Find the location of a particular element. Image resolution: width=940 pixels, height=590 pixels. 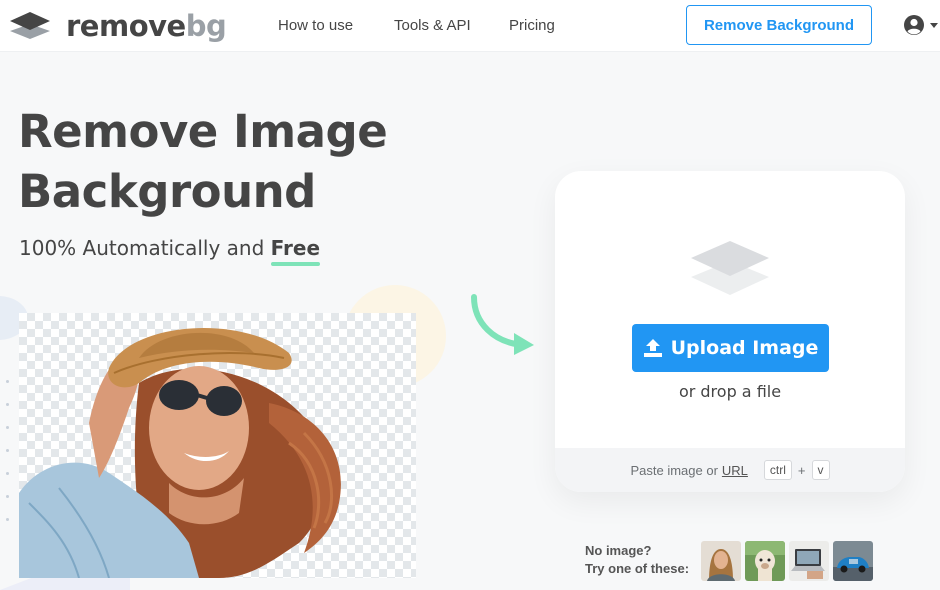

upload-icon is located at coordinates (652, 348).